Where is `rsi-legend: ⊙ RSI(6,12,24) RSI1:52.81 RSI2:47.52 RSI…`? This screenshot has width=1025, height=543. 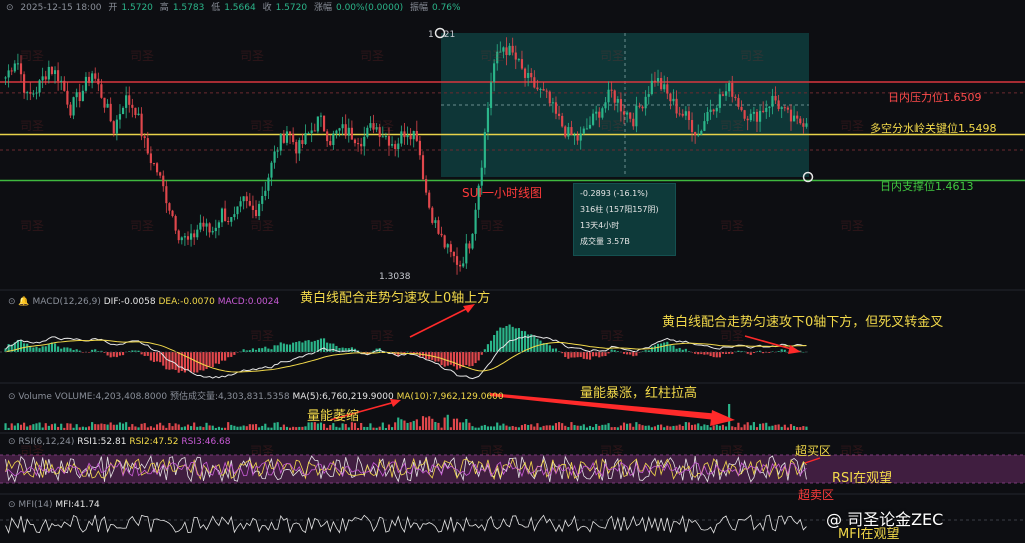 rsi-legend: ⊙ RSI(6,12,24) RSI1:52.81 RSI2:47.52 RSI… is located at coordinates (119, 442).